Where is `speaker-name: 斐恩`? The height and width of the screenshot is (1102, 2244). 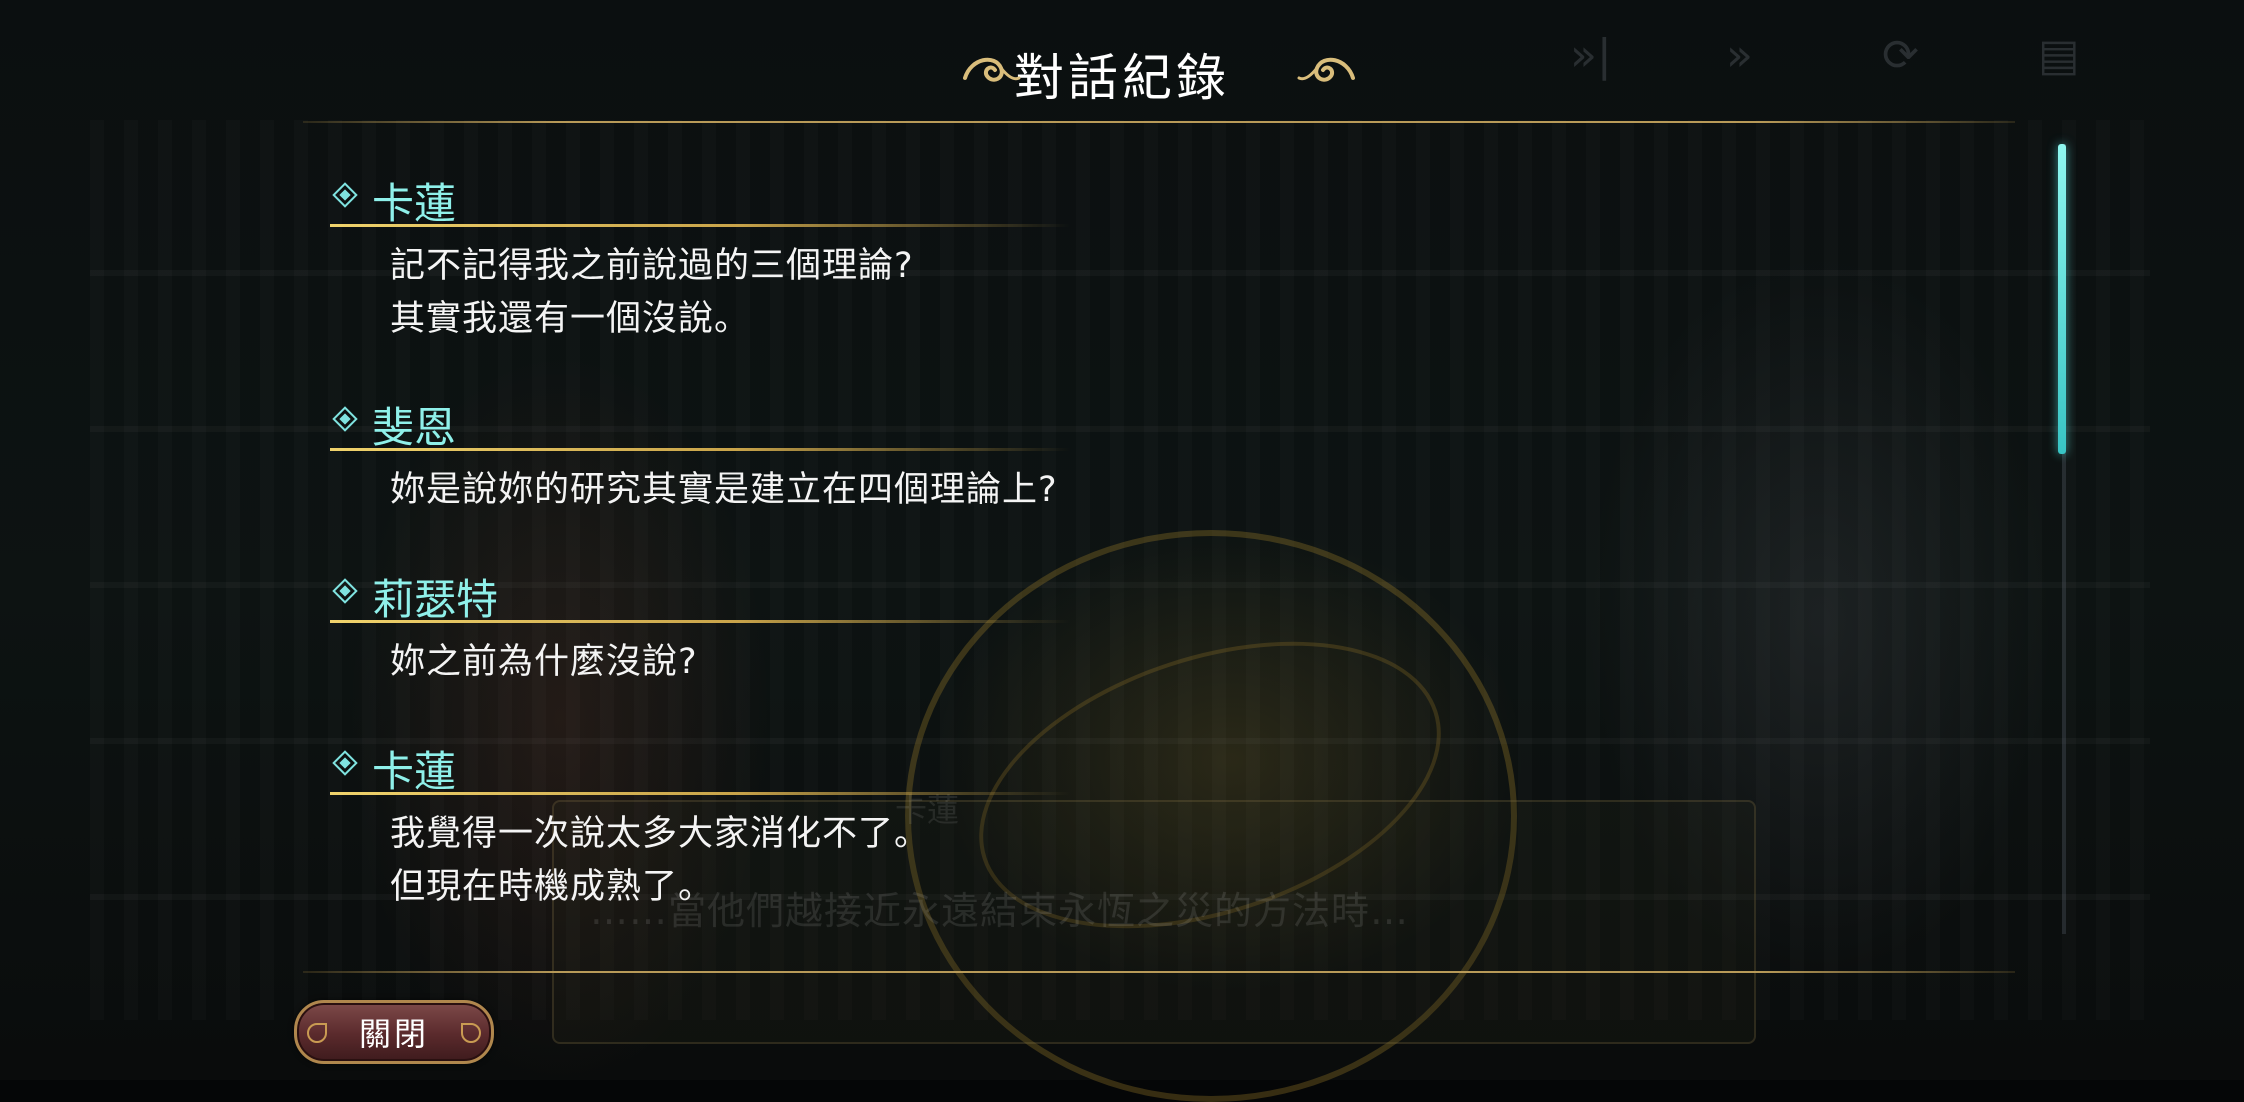
speaker-name: 斐恩 is located at coordinates (414, 427).